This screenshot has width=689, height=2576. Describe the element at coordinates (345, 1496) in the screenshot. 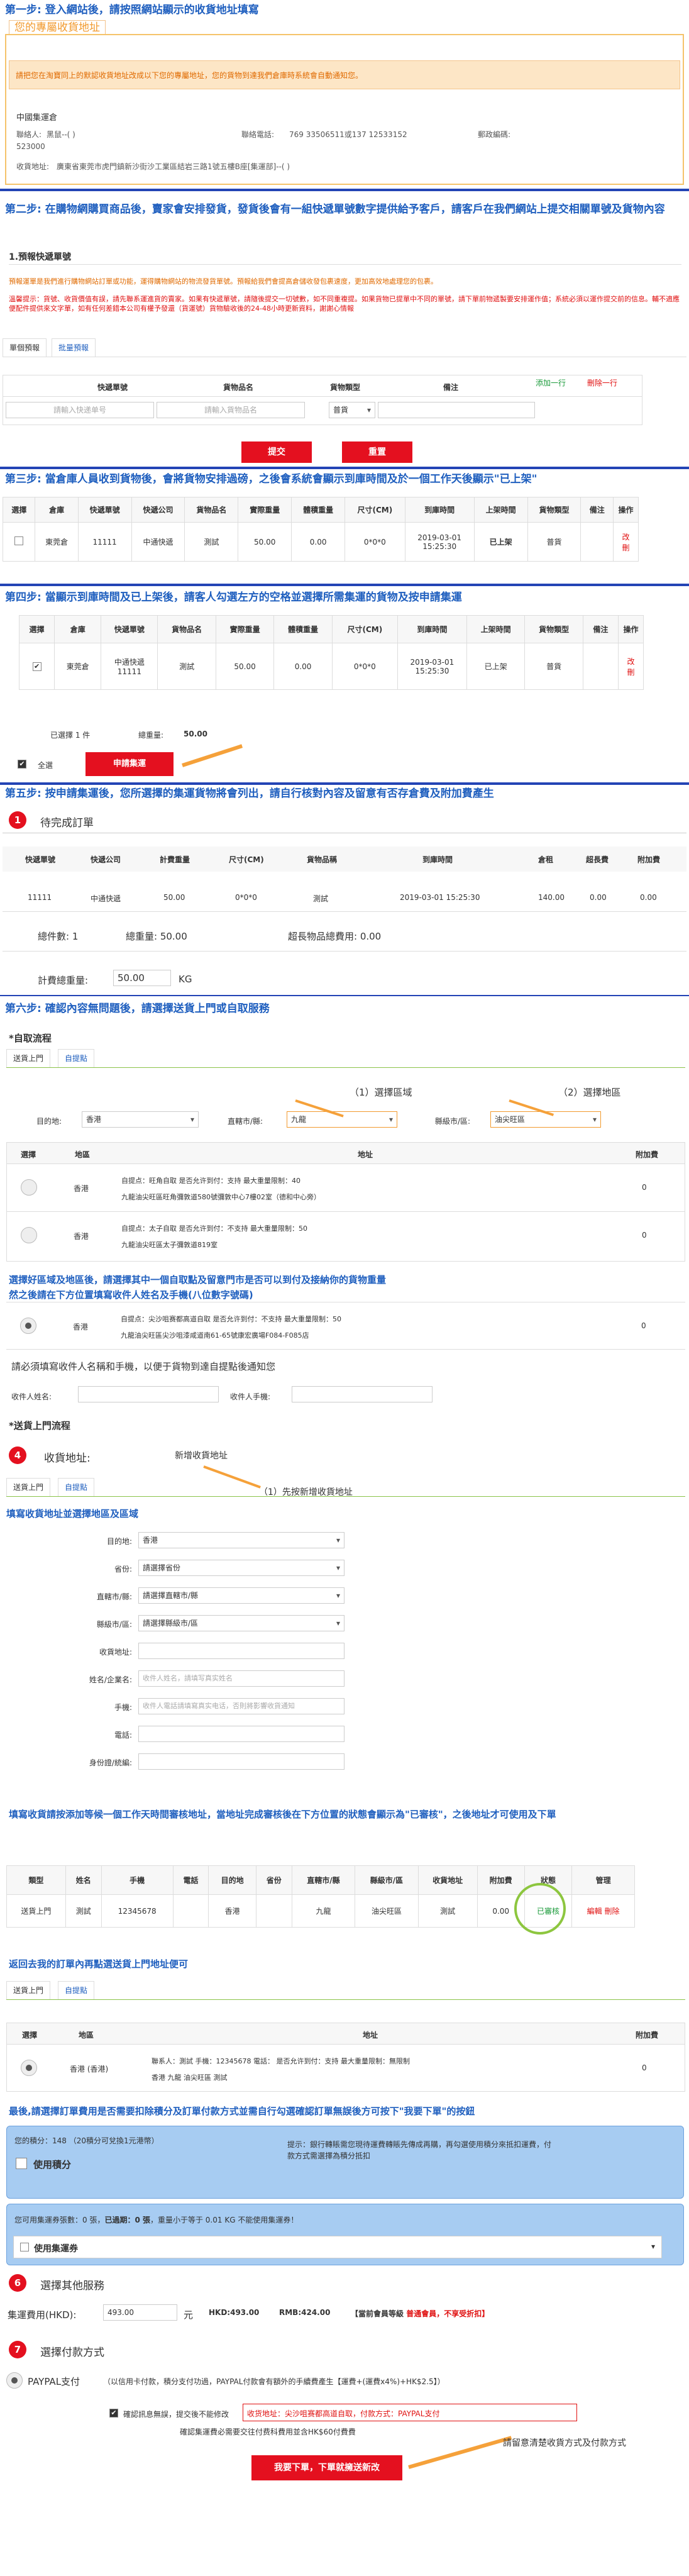

I see `divider` at that location.